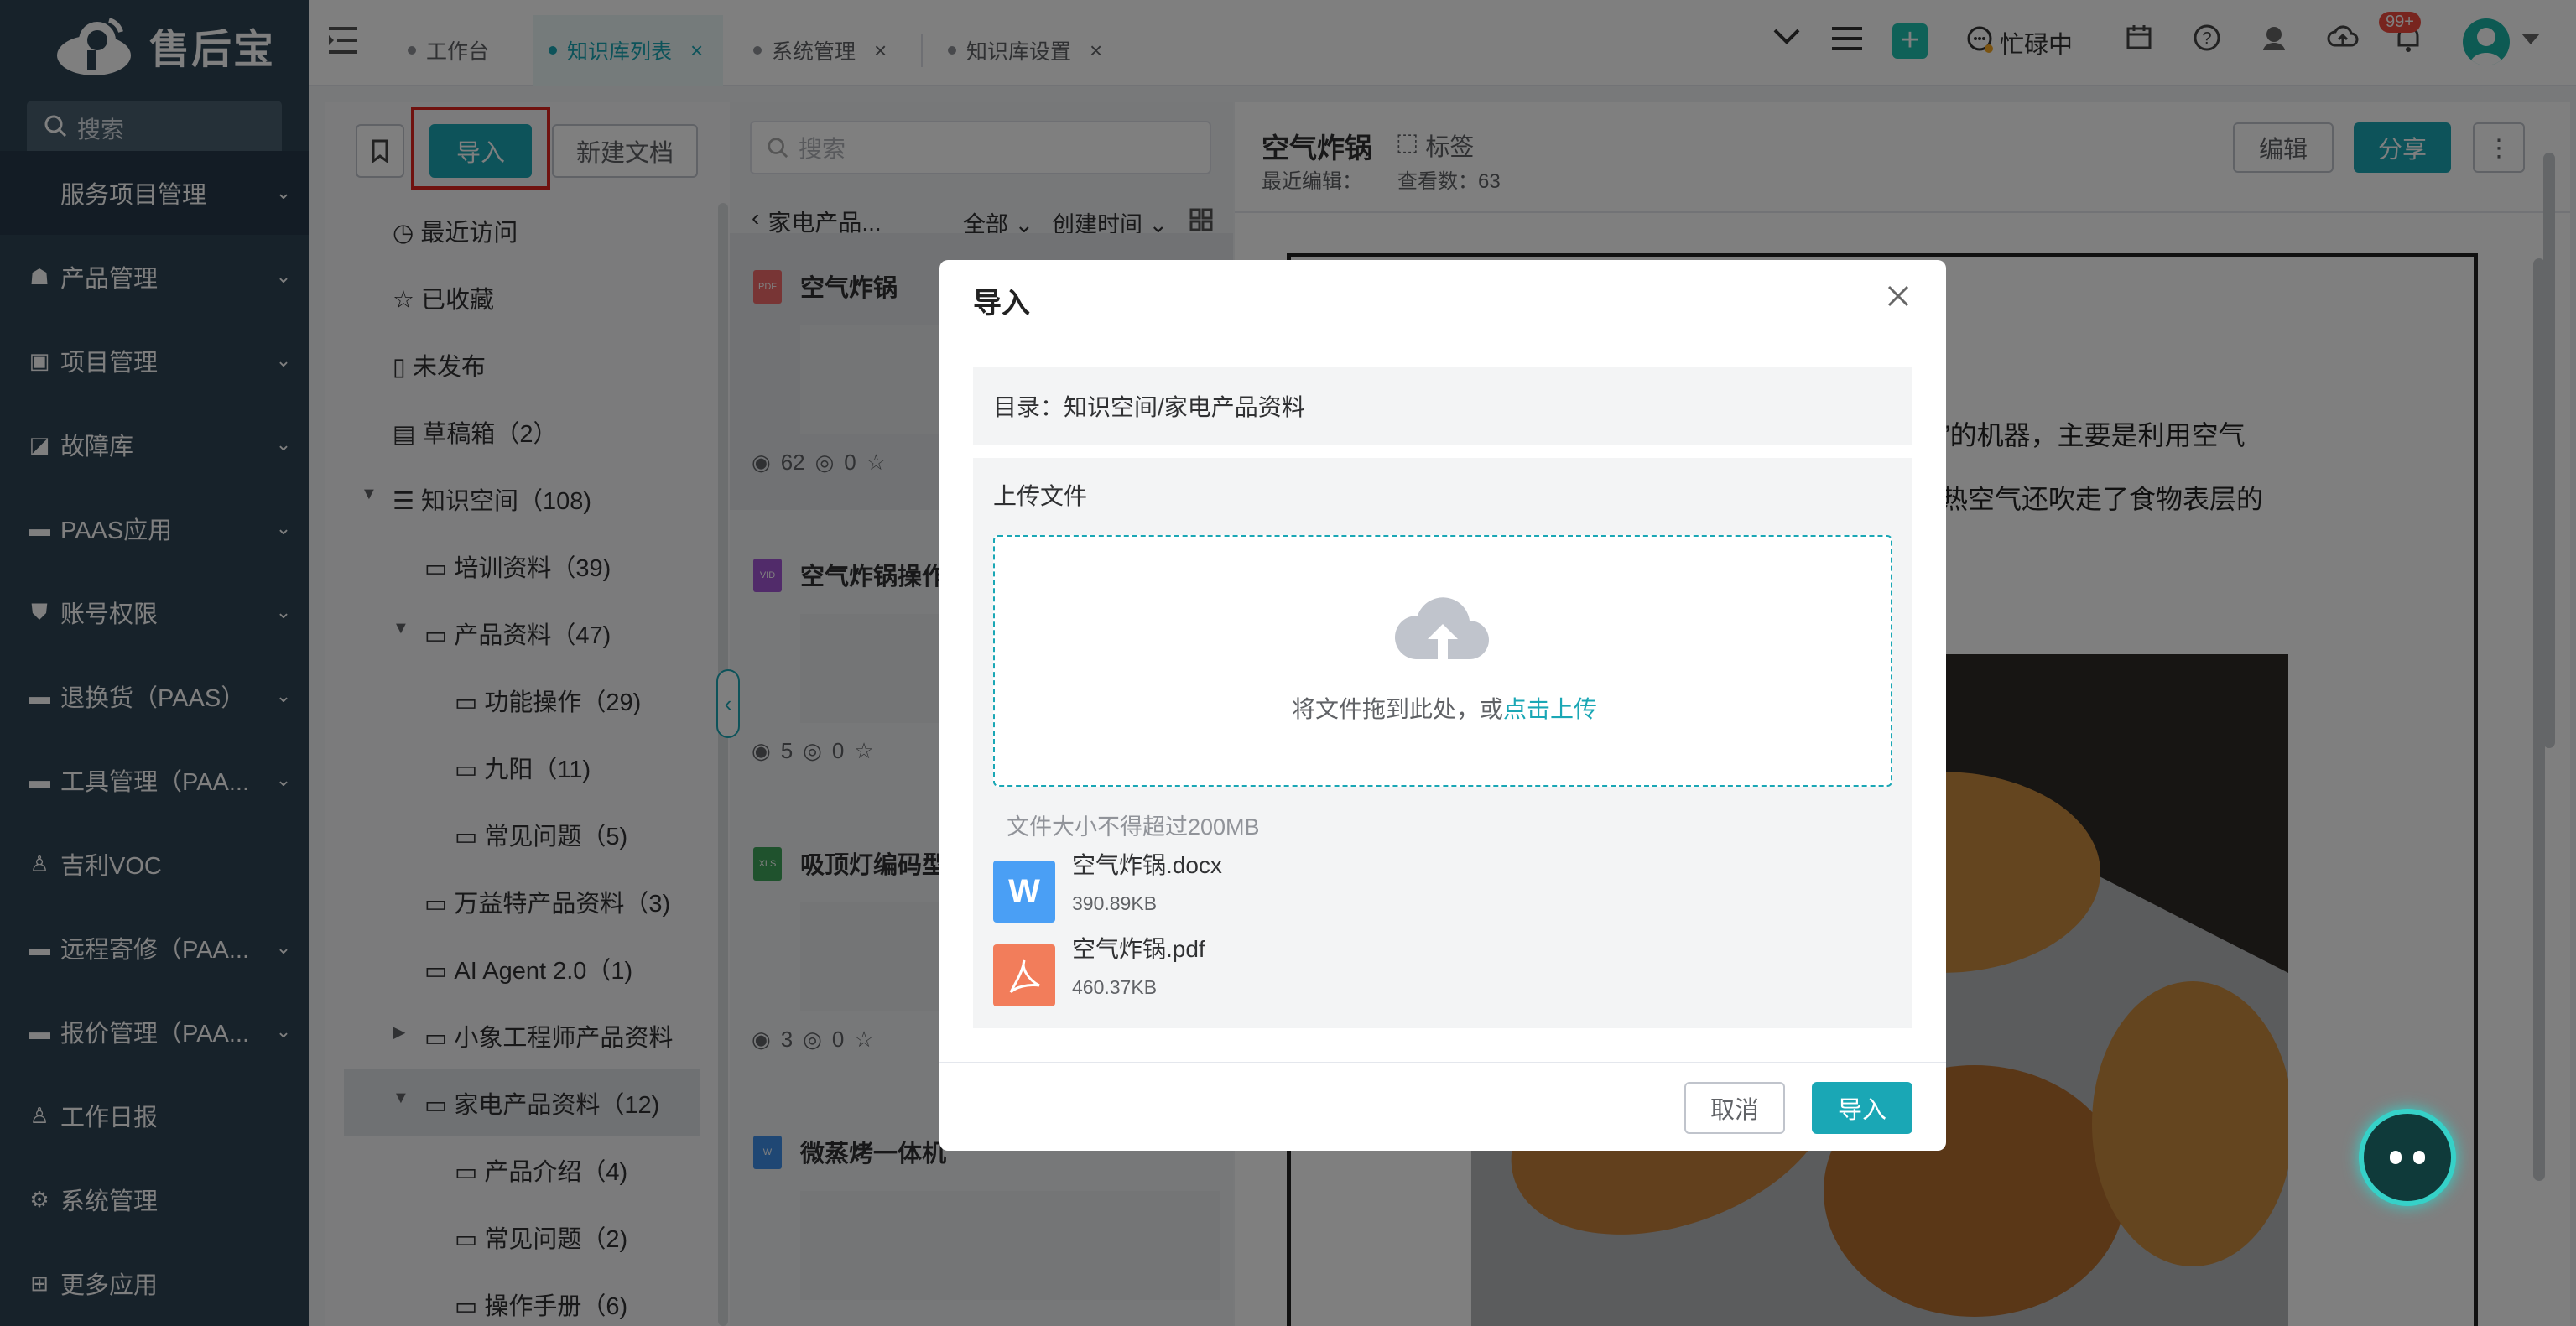 This screenshot has width=2576, height=1326. I want to click on dropzone-text: 将文件拖到此处，或点击上传, so click(1444, 708).